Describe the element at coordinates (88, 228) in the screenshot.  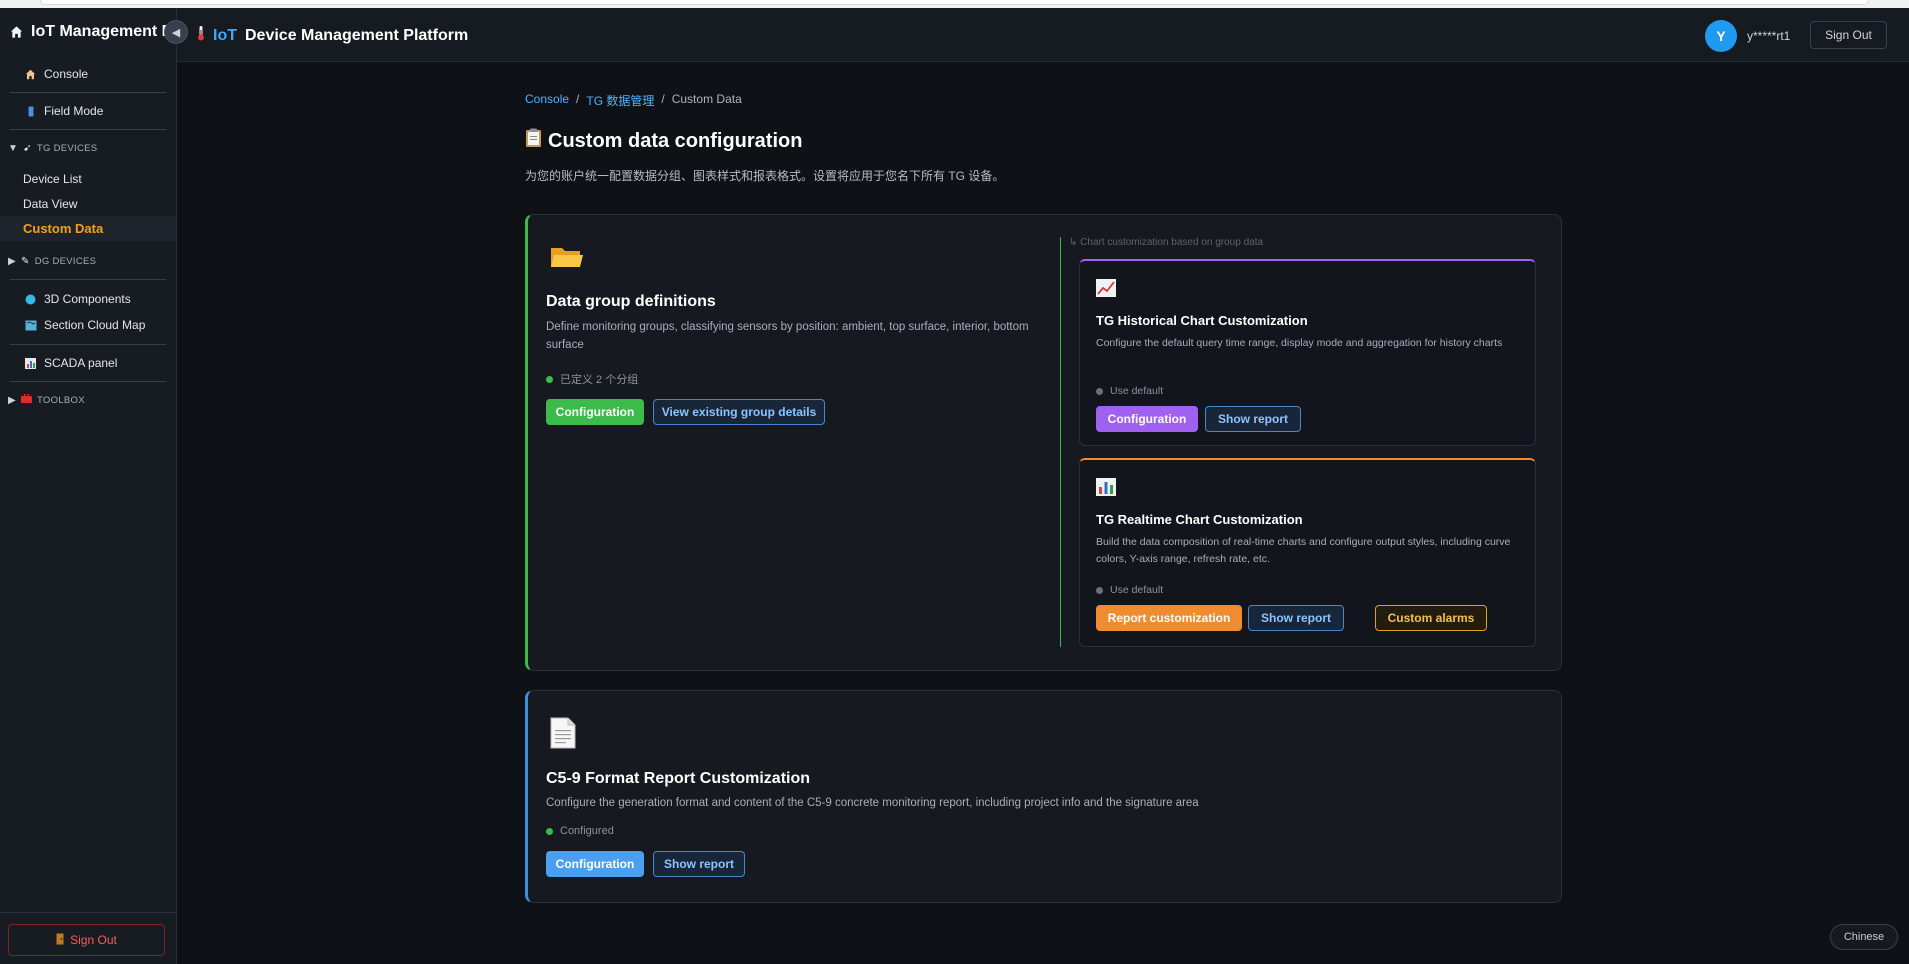
I see `sidebar-item-custom-data: Custom Data` at that location.